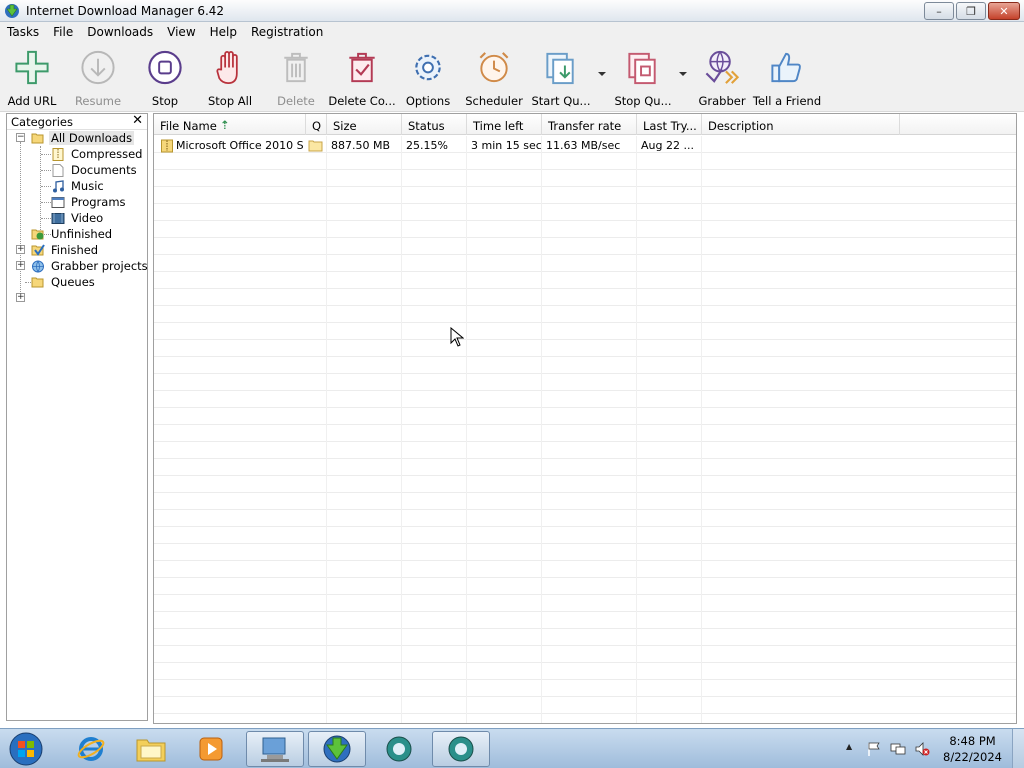 The image size is (1024, 768). Describe the element at coordinates (37, 234) in the screenshot. I see `folder-download-icon` at that location.